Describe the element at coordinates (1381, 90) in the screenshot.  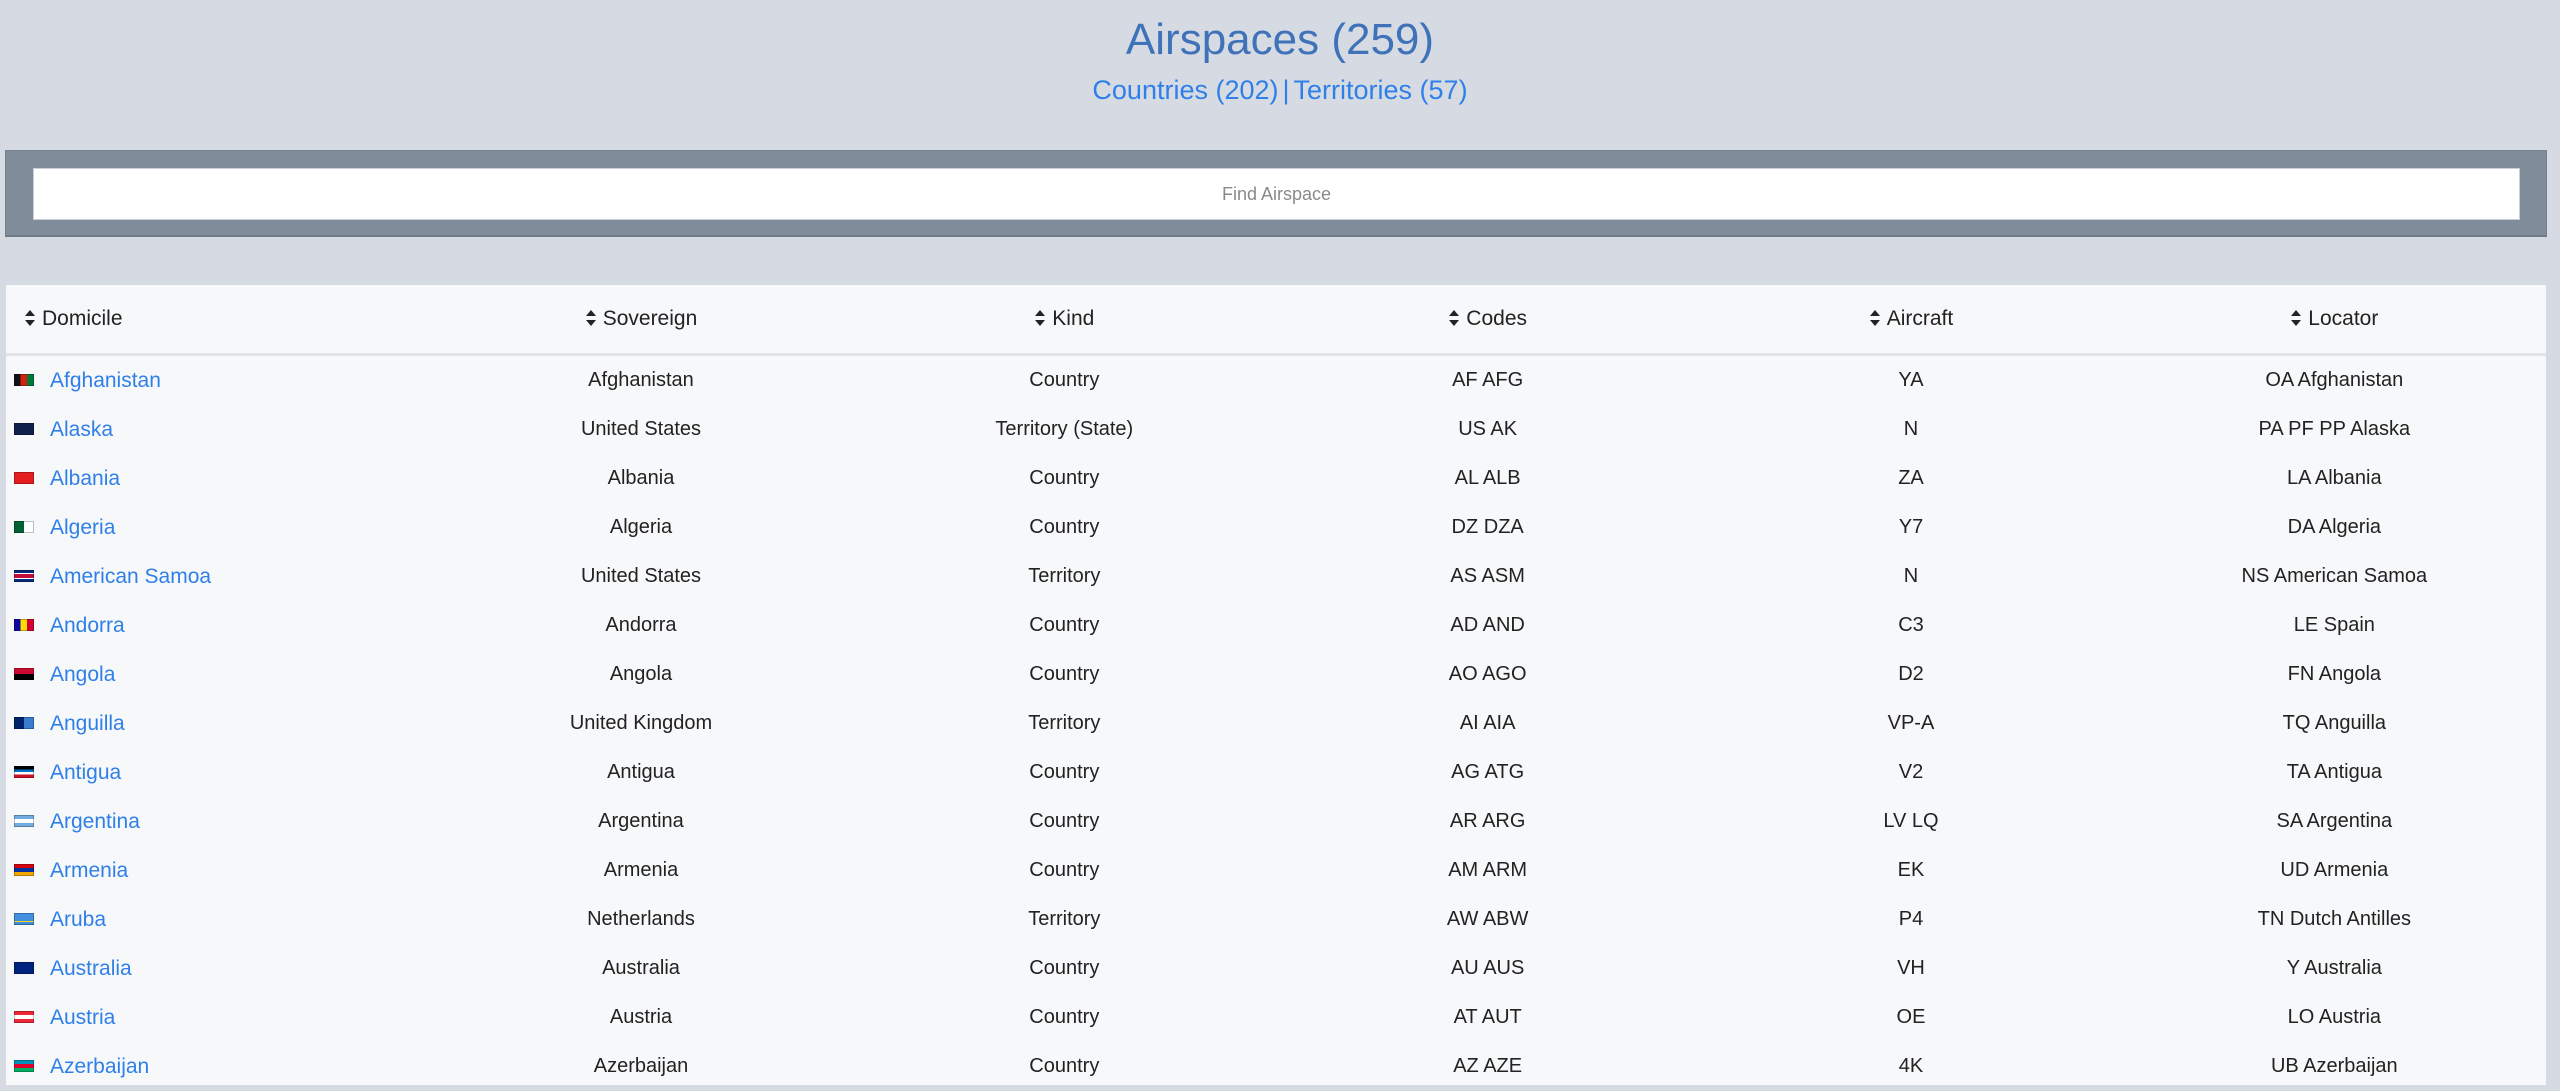
I see `territories-link: Territories (57)` at that location.